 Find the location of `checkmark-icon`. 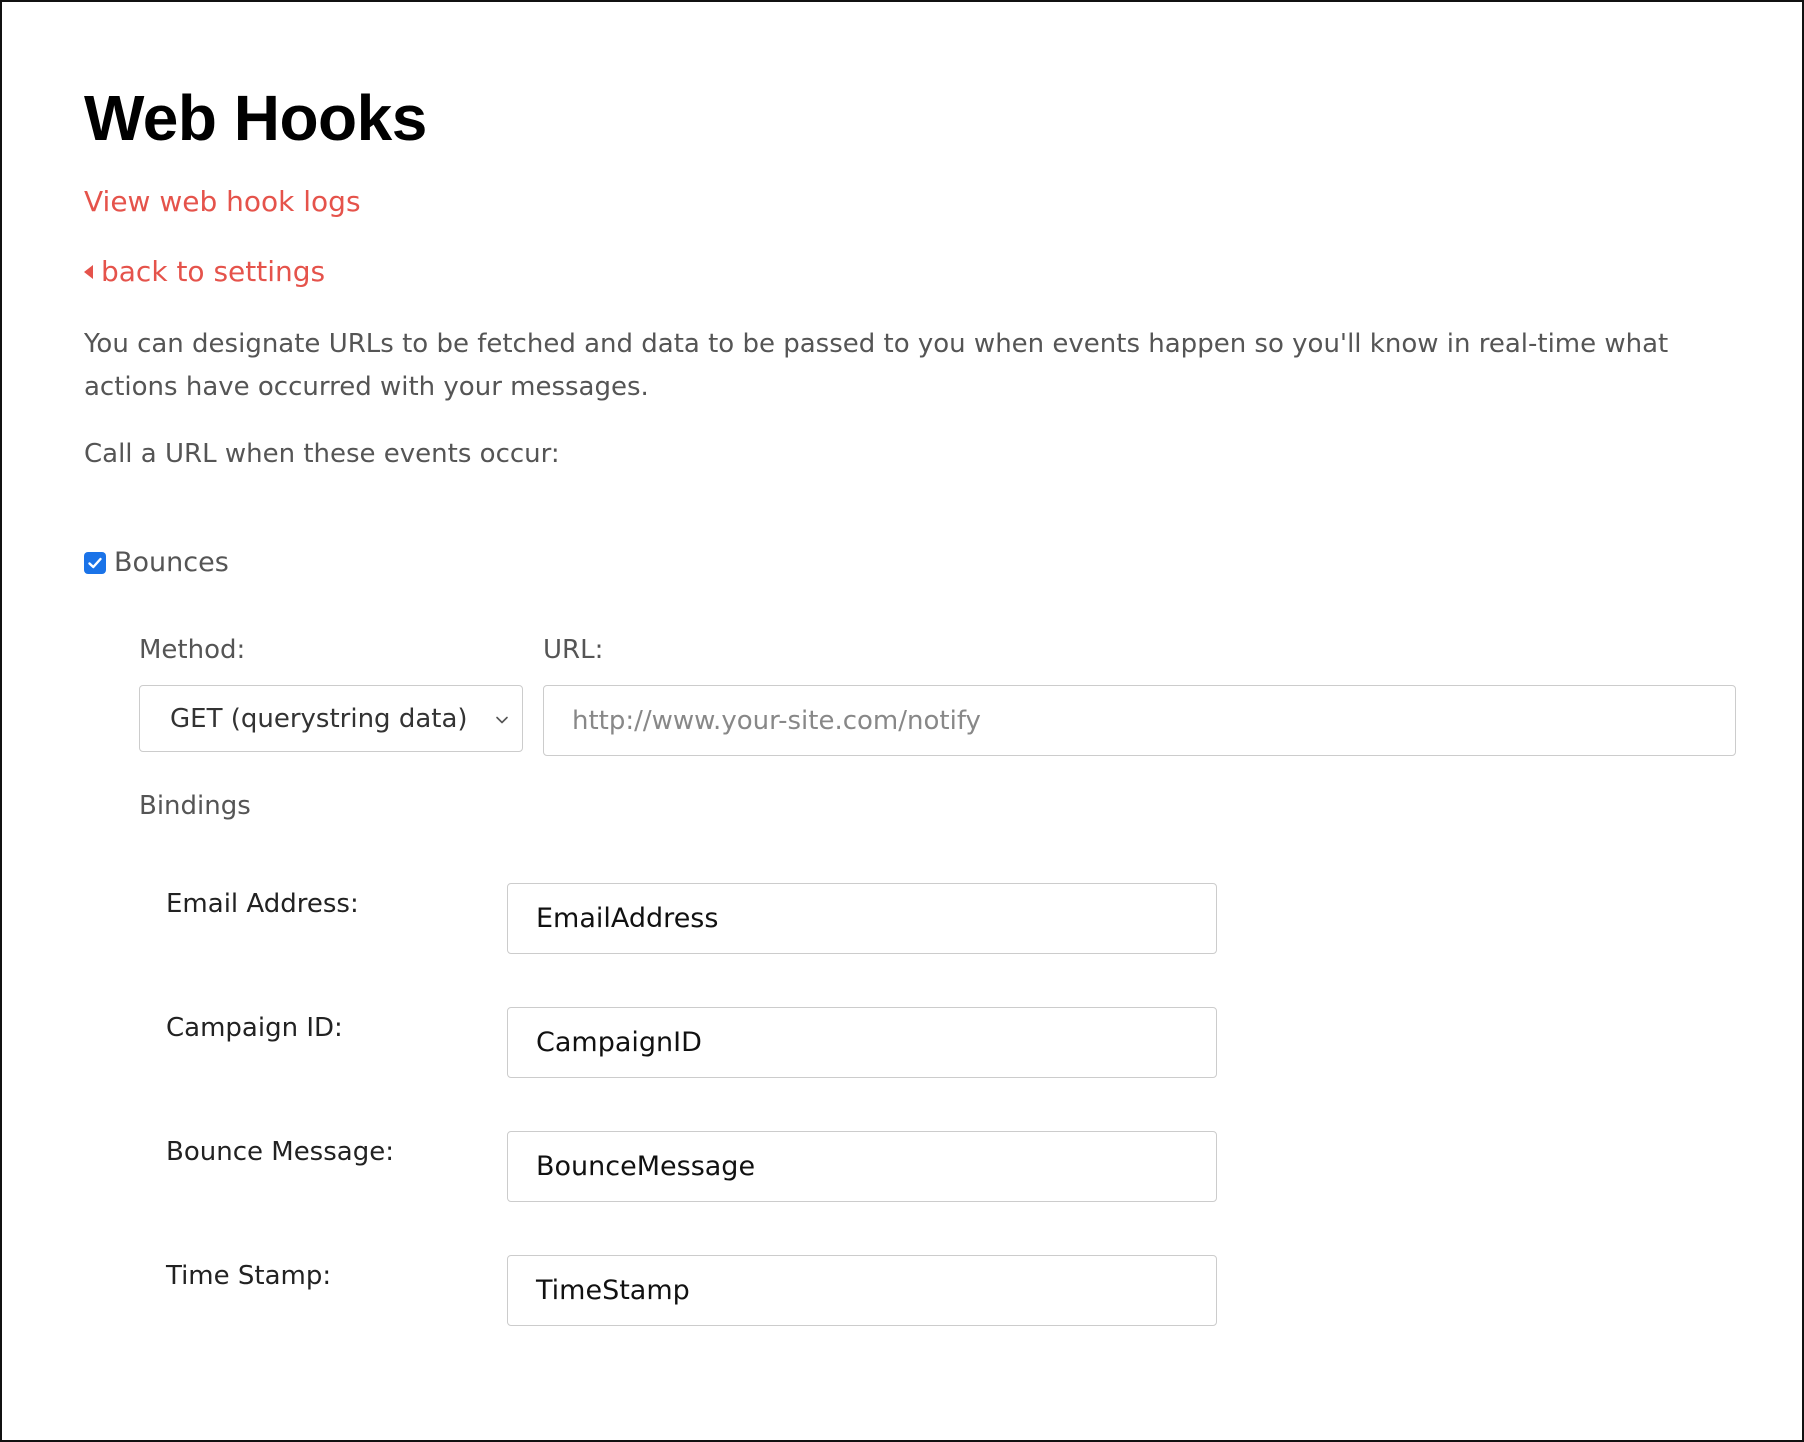

checkmark-icon is located at coordinates (95, 562).